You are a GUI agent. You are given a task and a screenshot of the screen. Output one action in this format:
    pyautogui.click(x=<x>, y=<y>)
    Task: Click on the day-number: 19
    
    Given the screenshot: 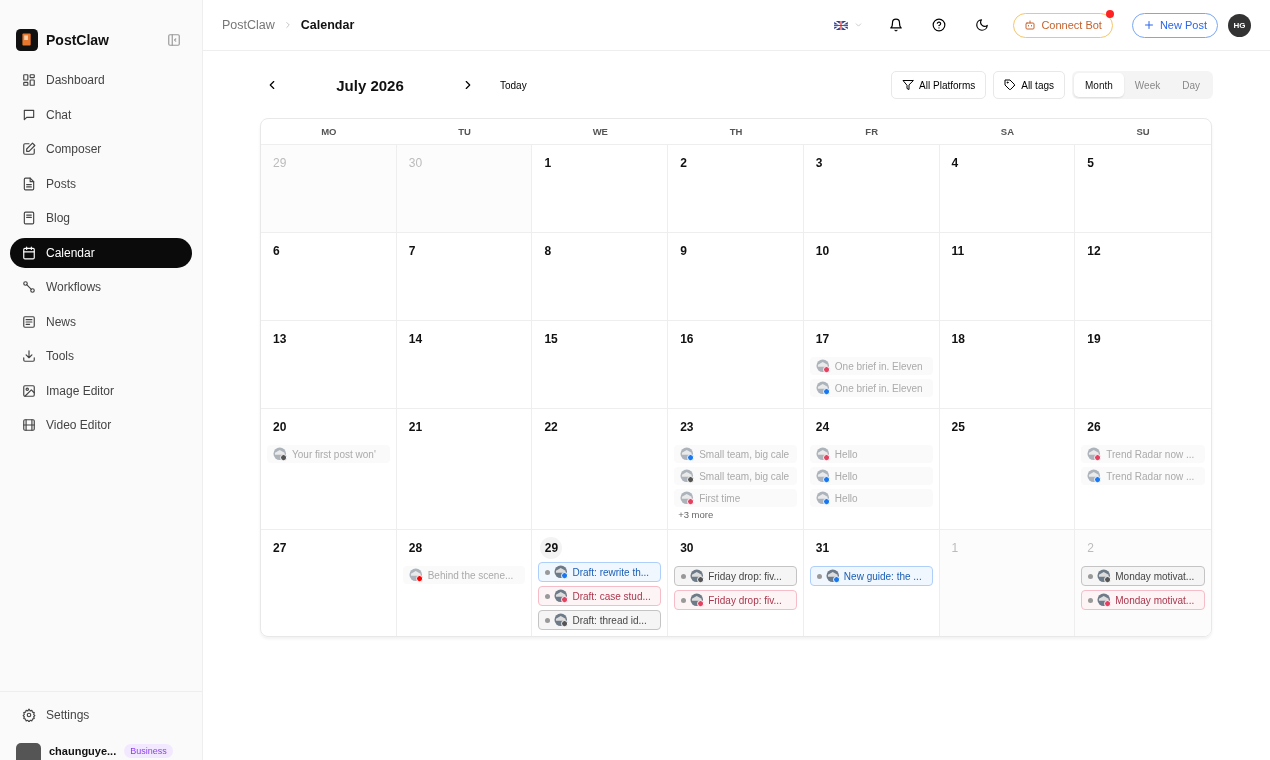 What is the action you would take?
    pyautogui.click(x=1093, y=339)
    